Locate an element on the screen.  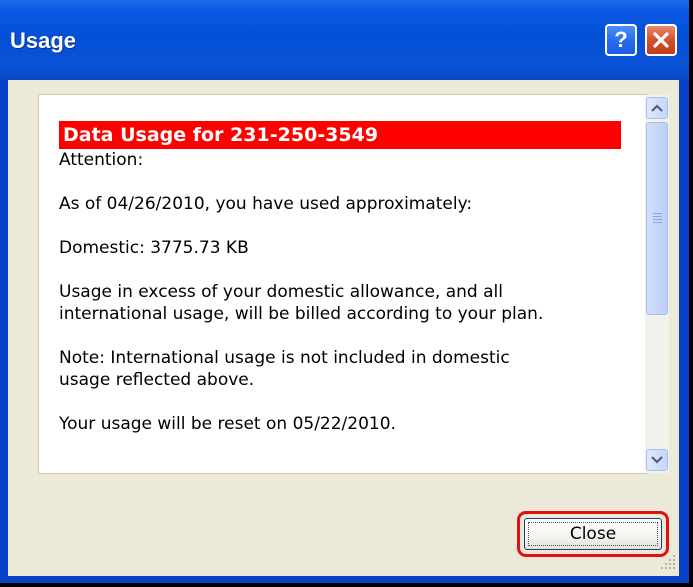
chevron-down-icon is located at coordinates (657, 460).